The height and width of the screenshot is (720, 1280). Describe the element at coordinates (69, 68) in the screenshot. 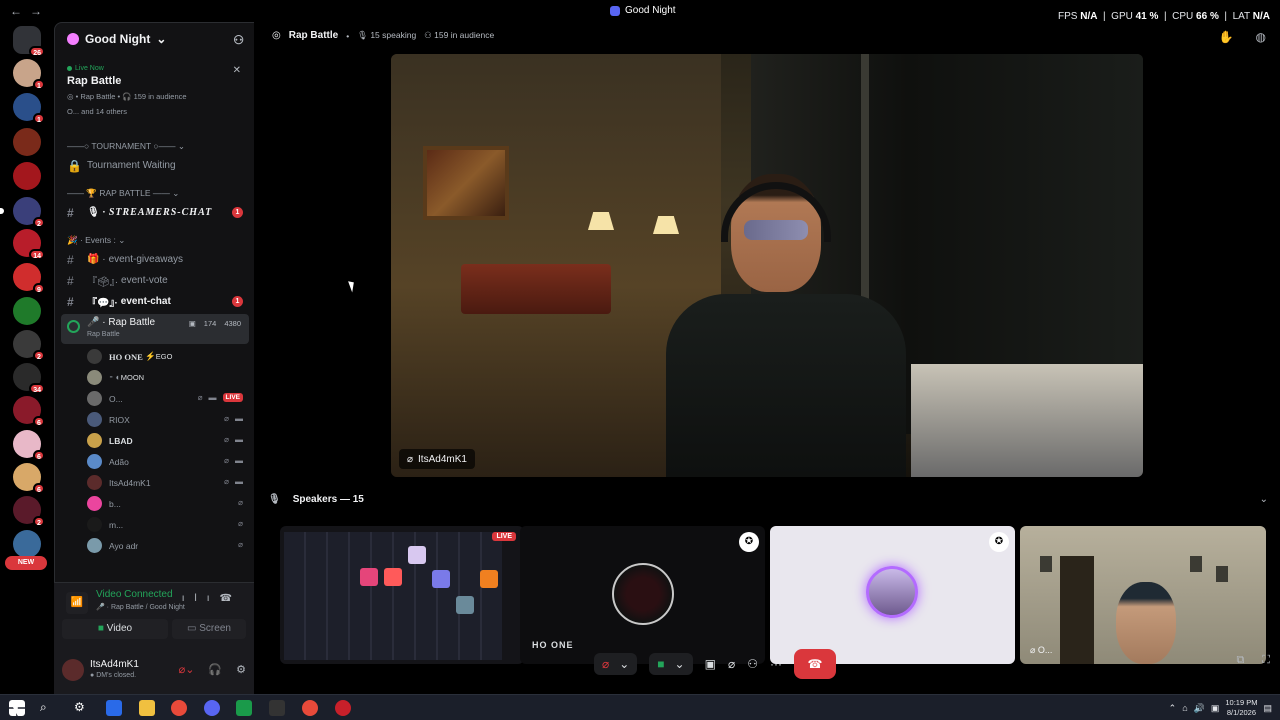

I see `live-dot-icon` at that location.